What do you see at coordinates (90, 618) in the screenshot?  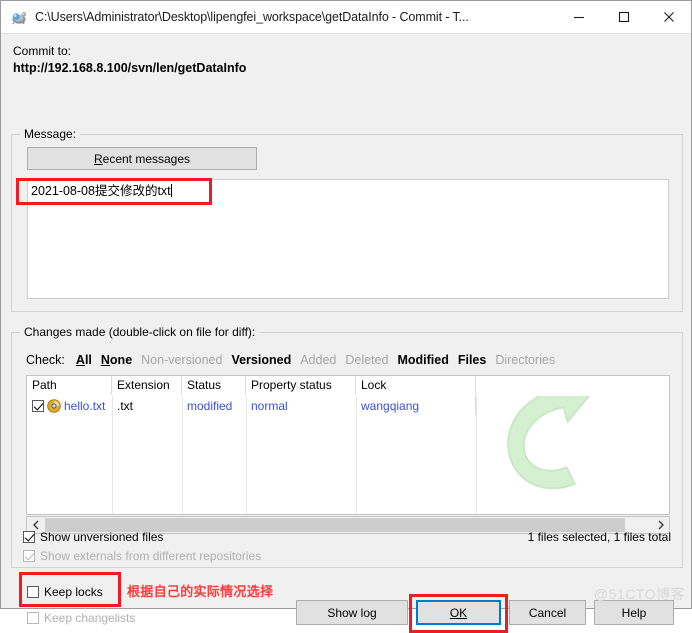 I see `keep-changelists-label: Keep changelists` at bounding box center [90, 618].